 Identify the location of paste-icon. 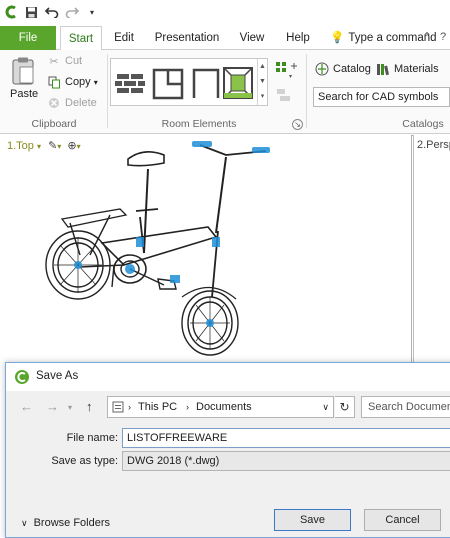
(23, 71).